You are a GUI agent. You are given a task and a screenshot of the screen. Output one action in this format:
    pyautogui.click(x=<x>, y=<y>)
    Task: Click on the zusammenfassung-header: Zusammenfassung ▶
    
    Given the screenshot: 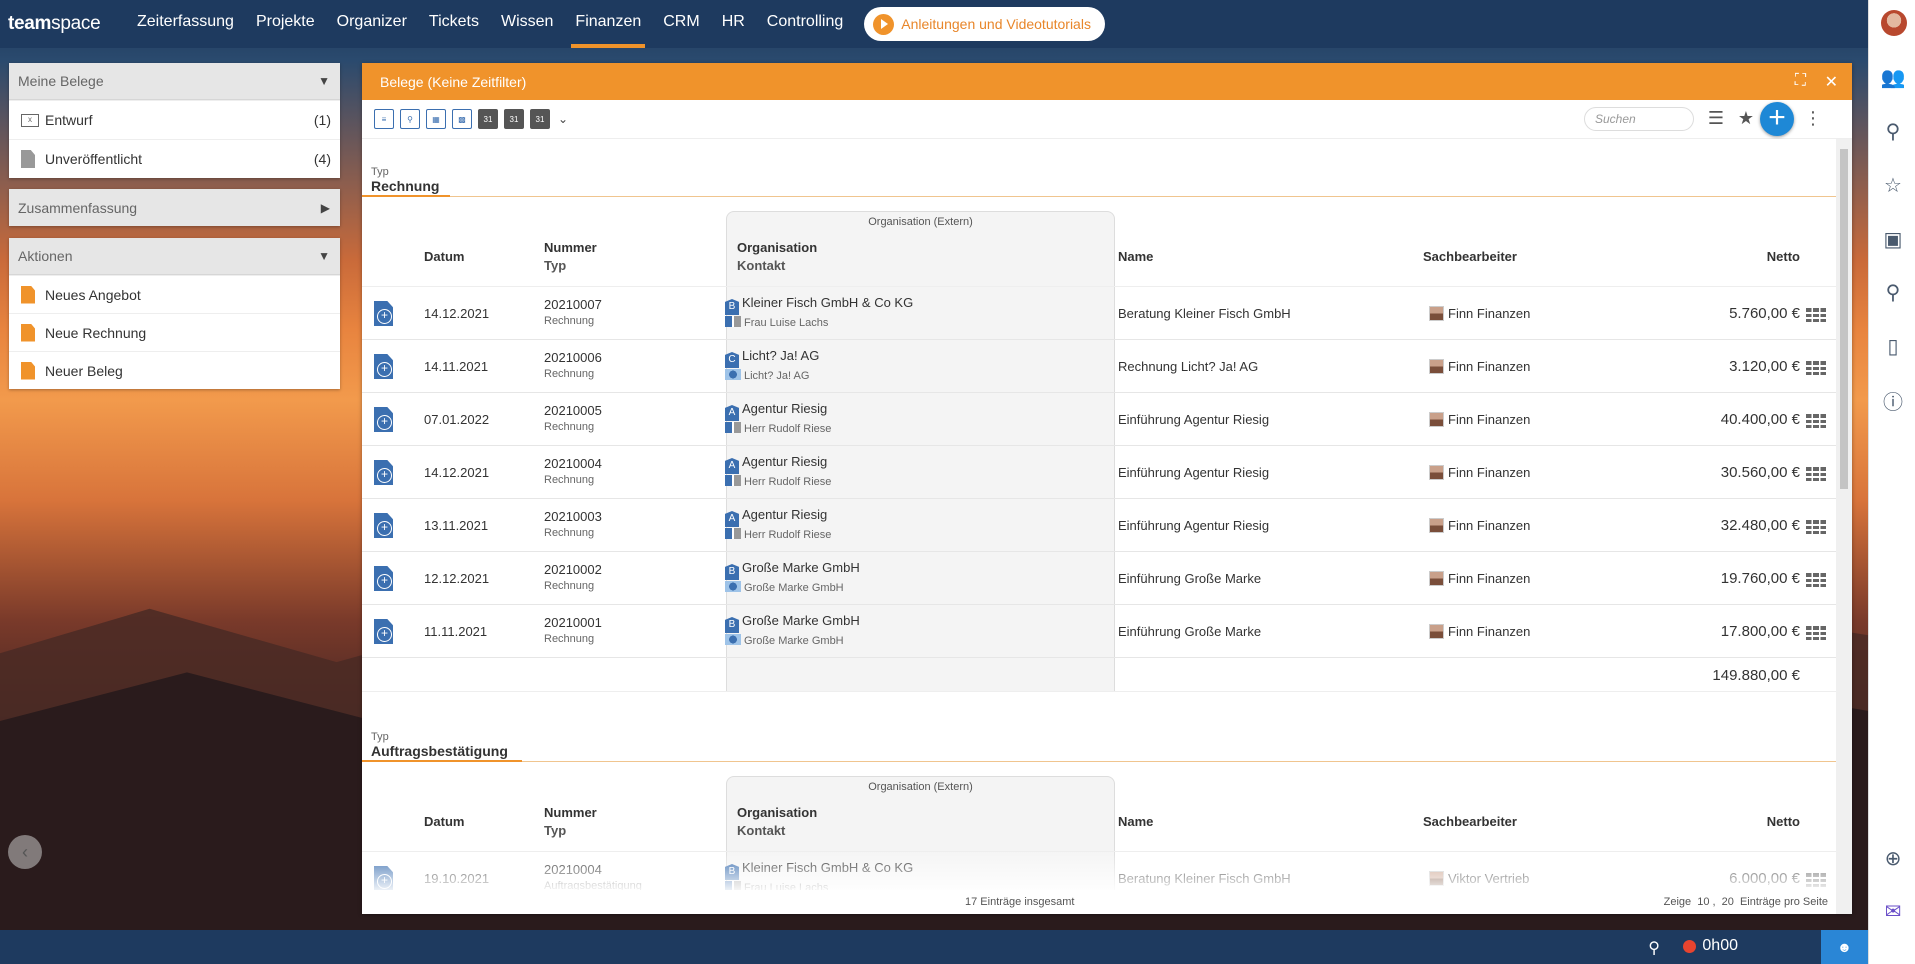 What is the action you would take?
    pyautogui.click(x=174, y=207)
    